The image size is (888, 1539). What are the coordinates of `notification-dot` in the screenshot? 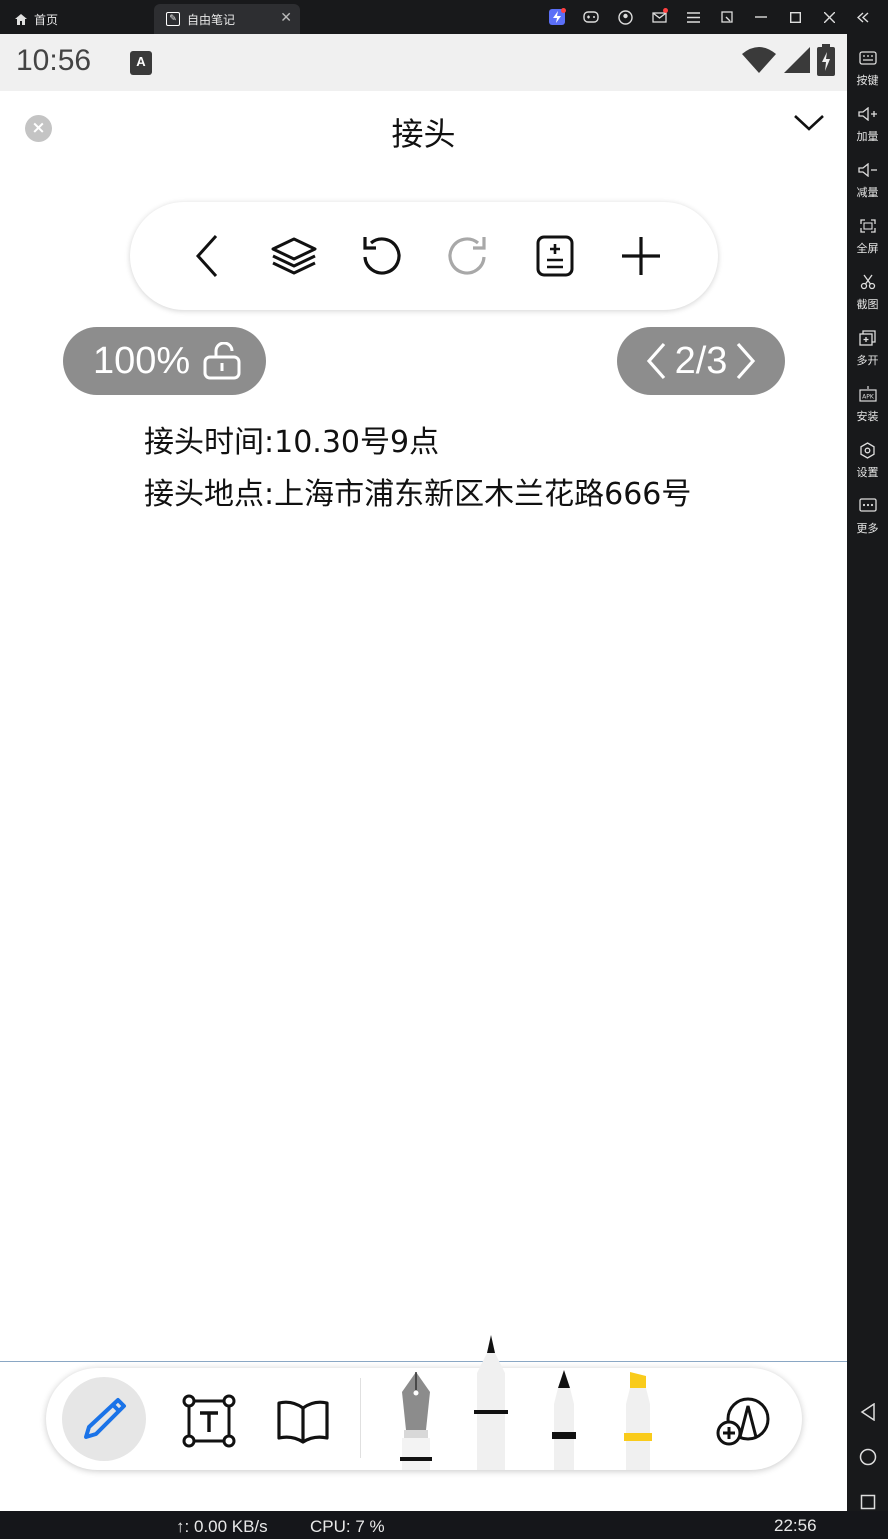 It's located at (563, 10).